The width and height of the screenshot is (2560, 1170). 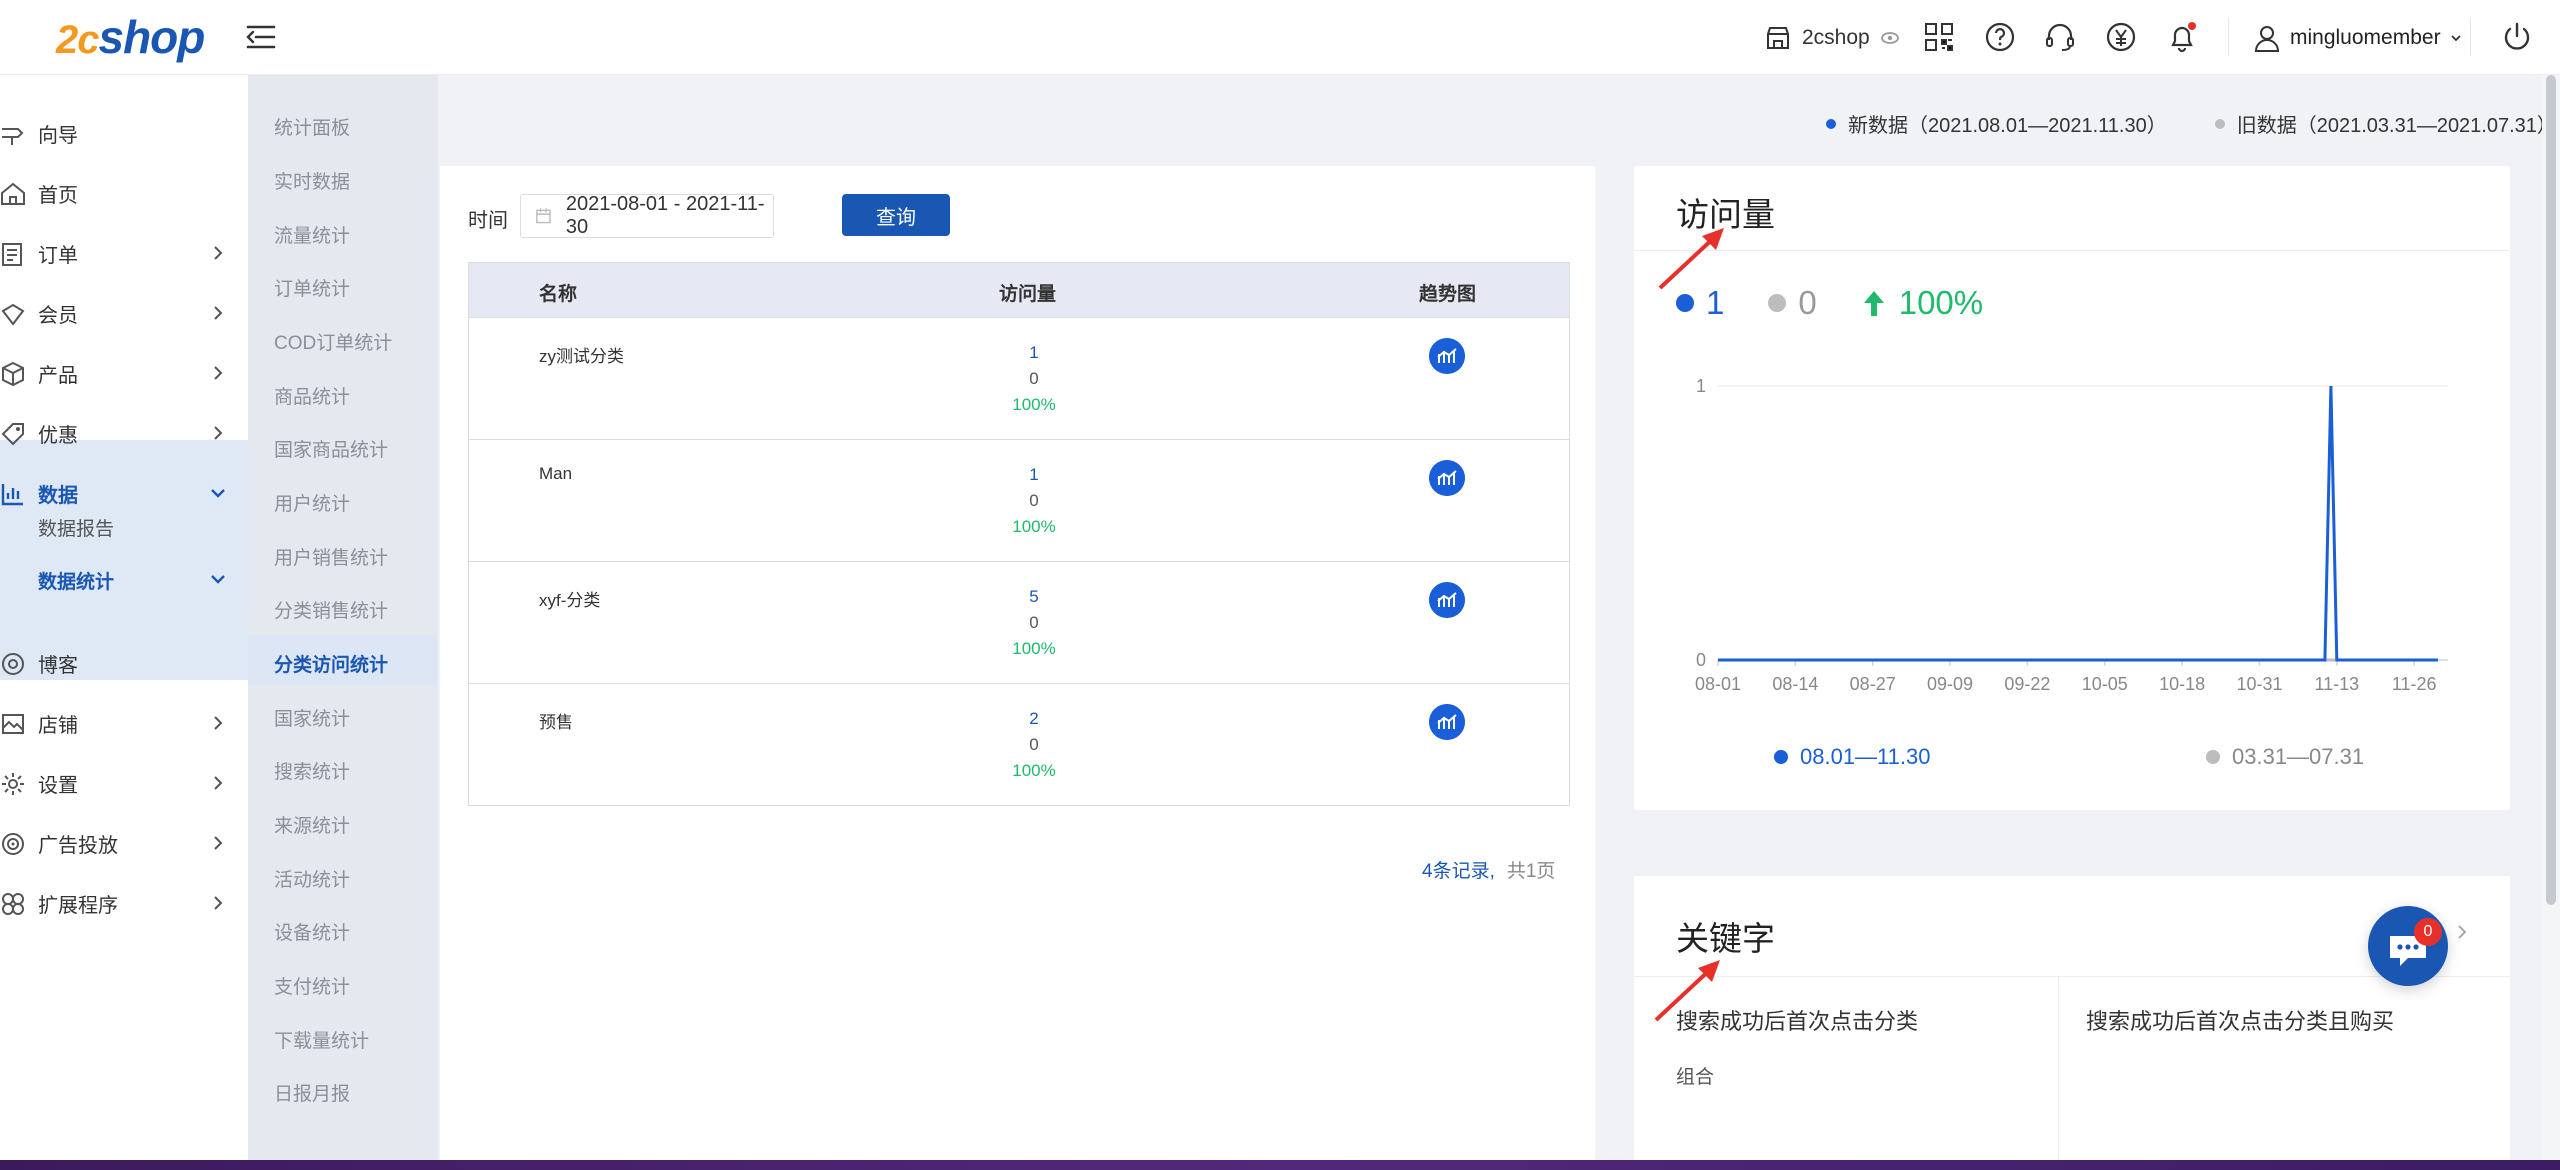 What do you see at coordinates (312, 770) in the screenshot?
I see `sub-sidebar-item: 搜索统计` at bounding box center [312, 770].